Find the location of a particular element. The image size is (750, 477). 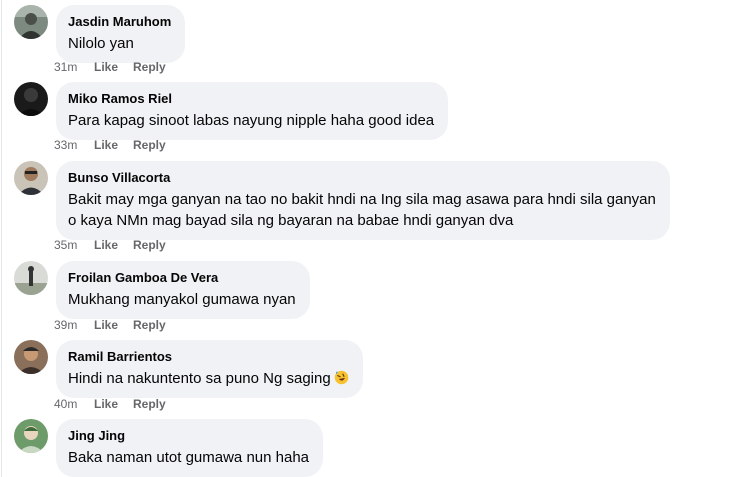

thread-rule is located at coordinates (1, 238).